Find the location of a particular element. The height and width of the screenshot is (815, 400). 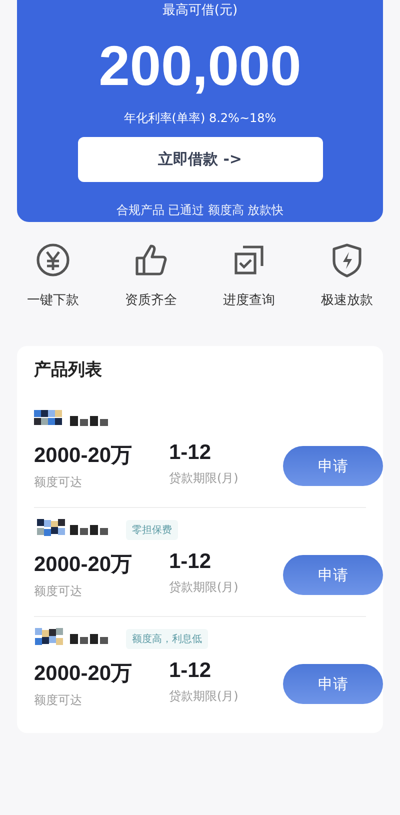

max-loan-amount: 200,000 is located at coordinates (200, 66).